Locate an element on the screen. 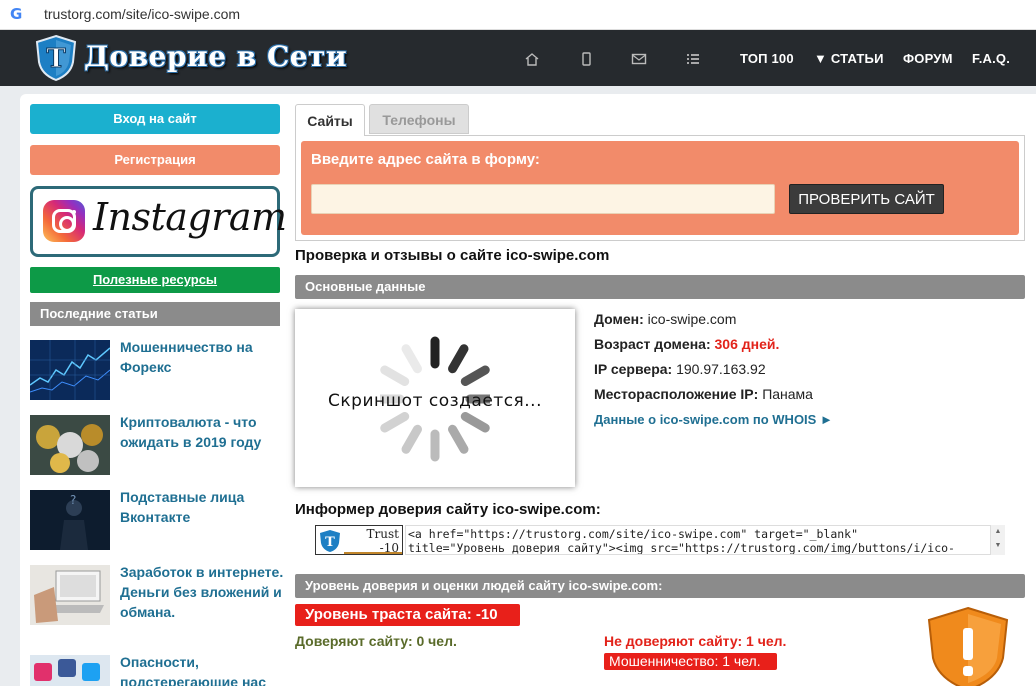  logo-letter: Т is located at coordinates (56, 59).